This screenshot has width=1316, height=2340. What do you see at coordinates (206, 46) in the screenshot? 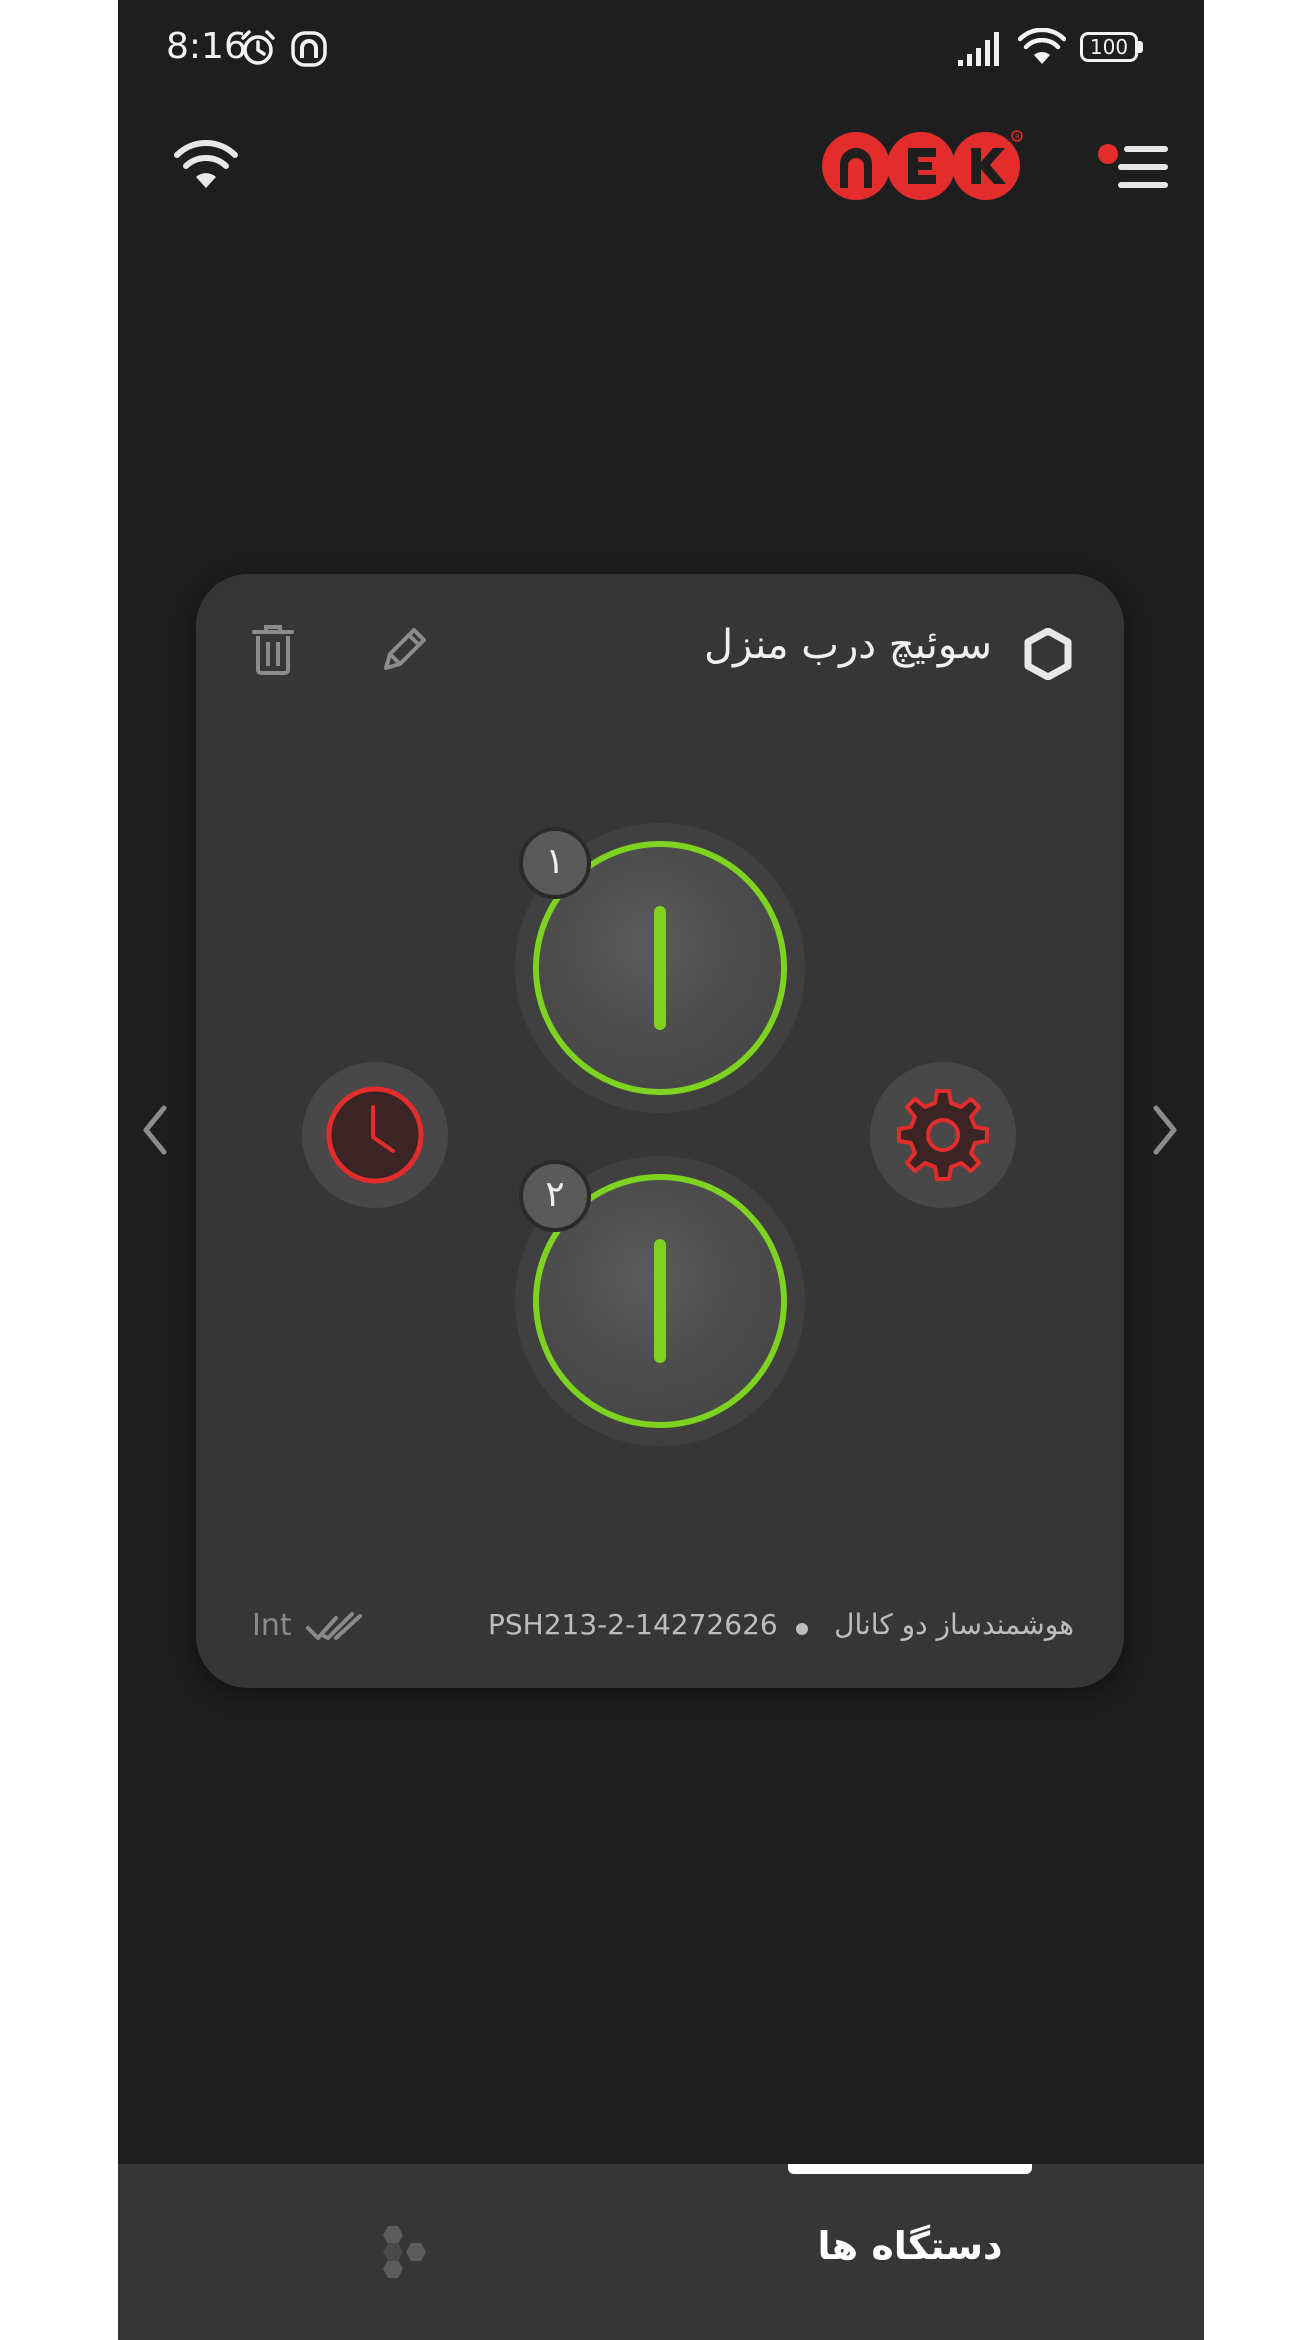
I see `status-time: 8:16` at bounding box center [206, 46].